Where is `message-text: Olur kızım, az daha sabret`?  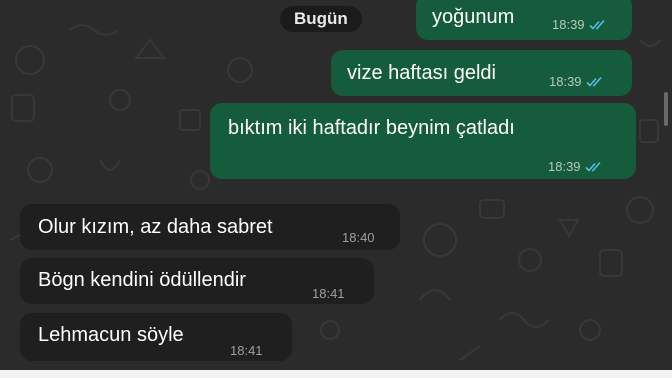
message-text: Olur kızım, az daha sabret is located at coordinates (155, 227).